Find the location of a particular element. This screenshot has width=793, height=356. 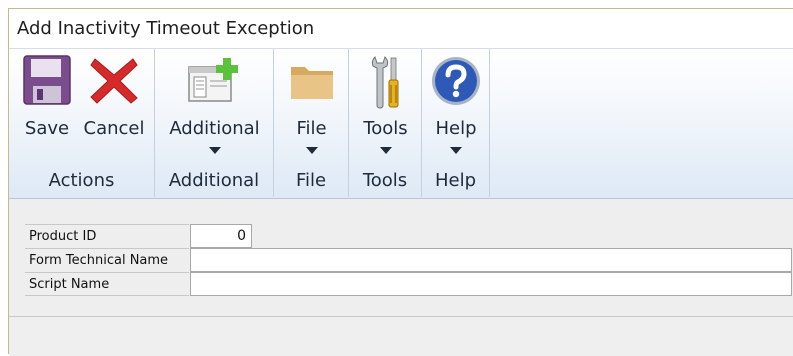

script-name-field is located at coordinates (491, 284).